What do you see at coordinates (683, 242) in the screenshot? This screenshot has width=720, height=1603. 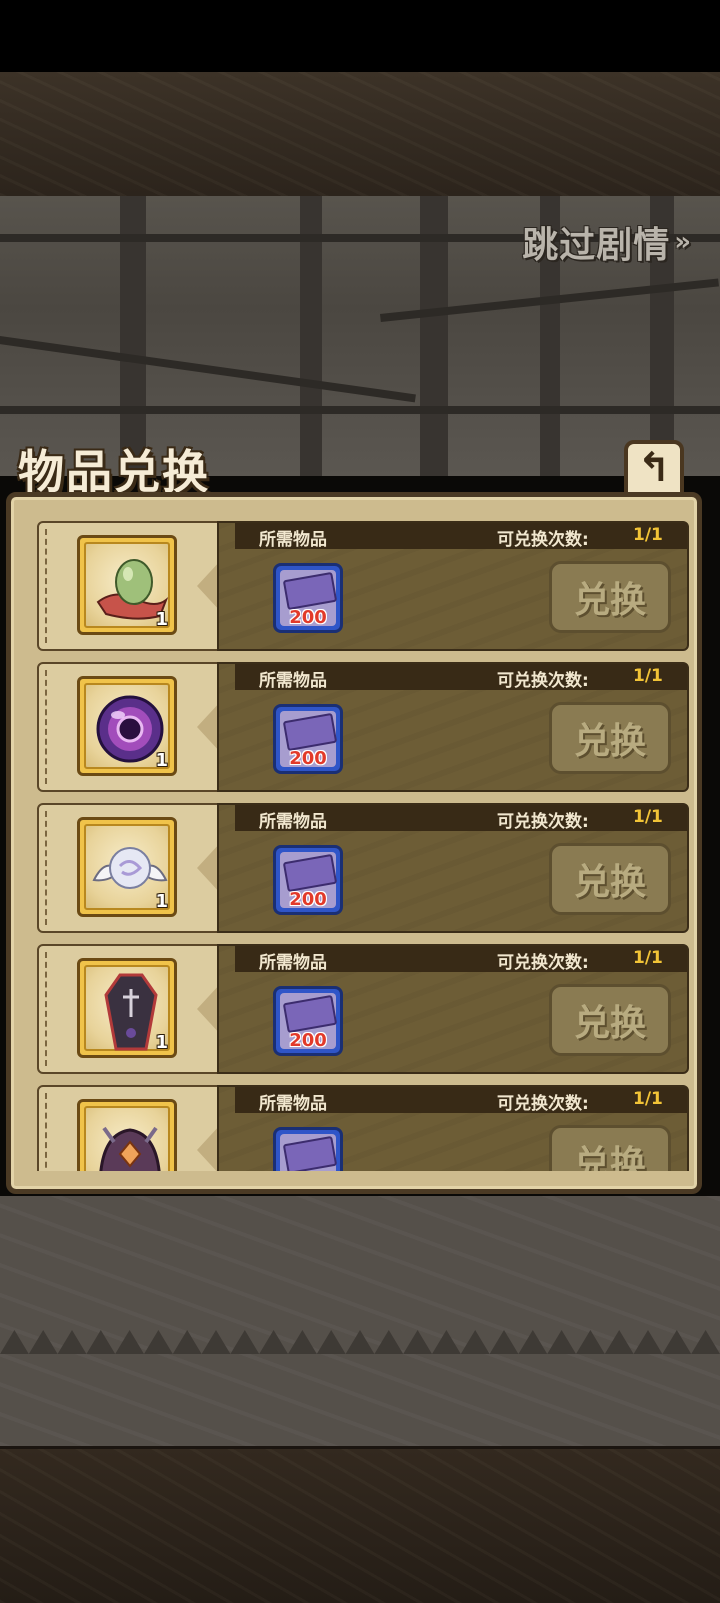 I see `double-chevron-right-icon: »` at bounding box center [683, 242].